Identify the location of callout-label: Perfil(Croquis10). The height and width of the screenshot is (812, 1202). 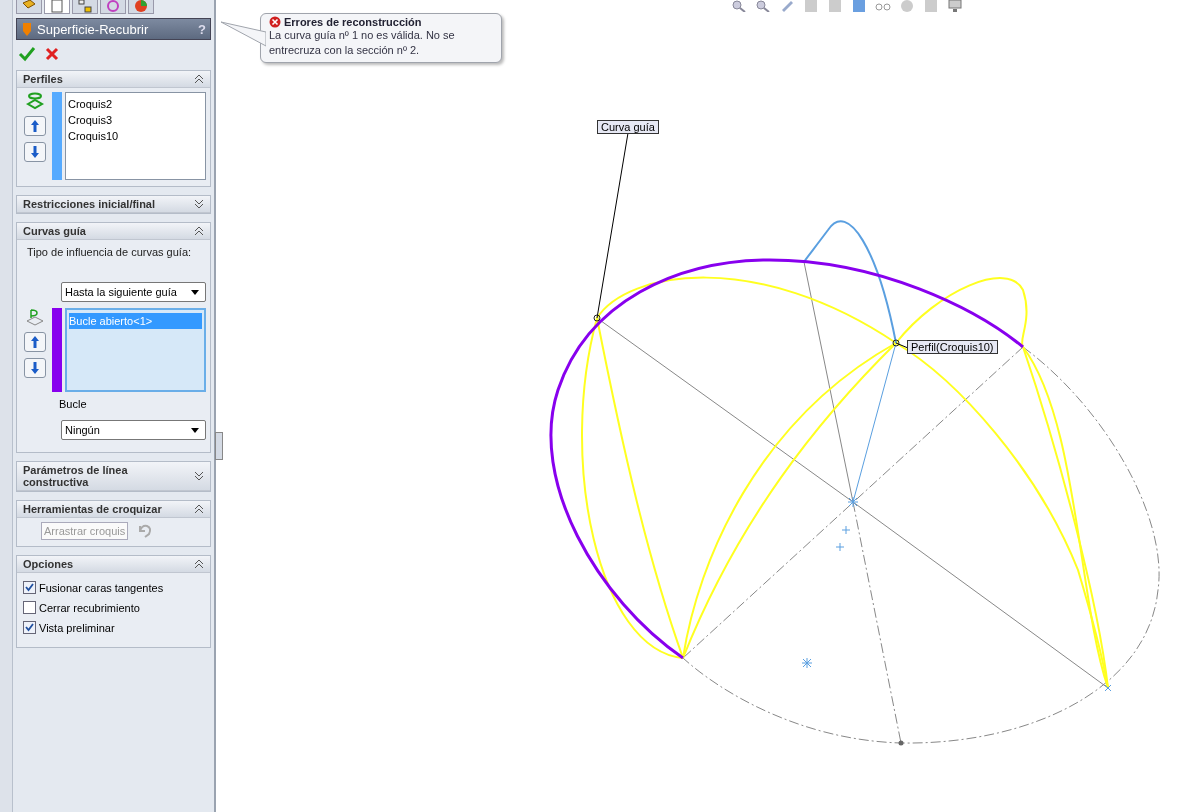
(952, 347).